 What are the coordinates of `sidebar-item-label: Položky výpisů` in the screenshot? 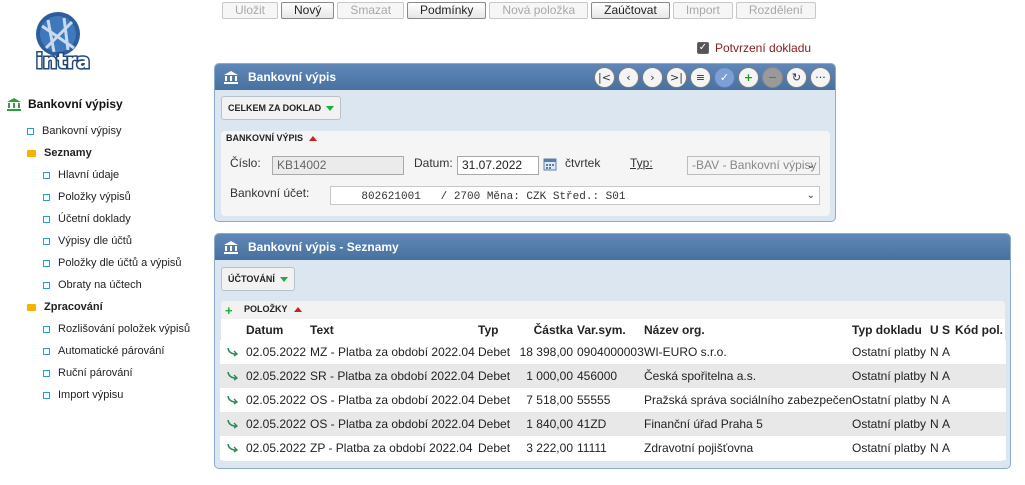 It's located at (94, 197).